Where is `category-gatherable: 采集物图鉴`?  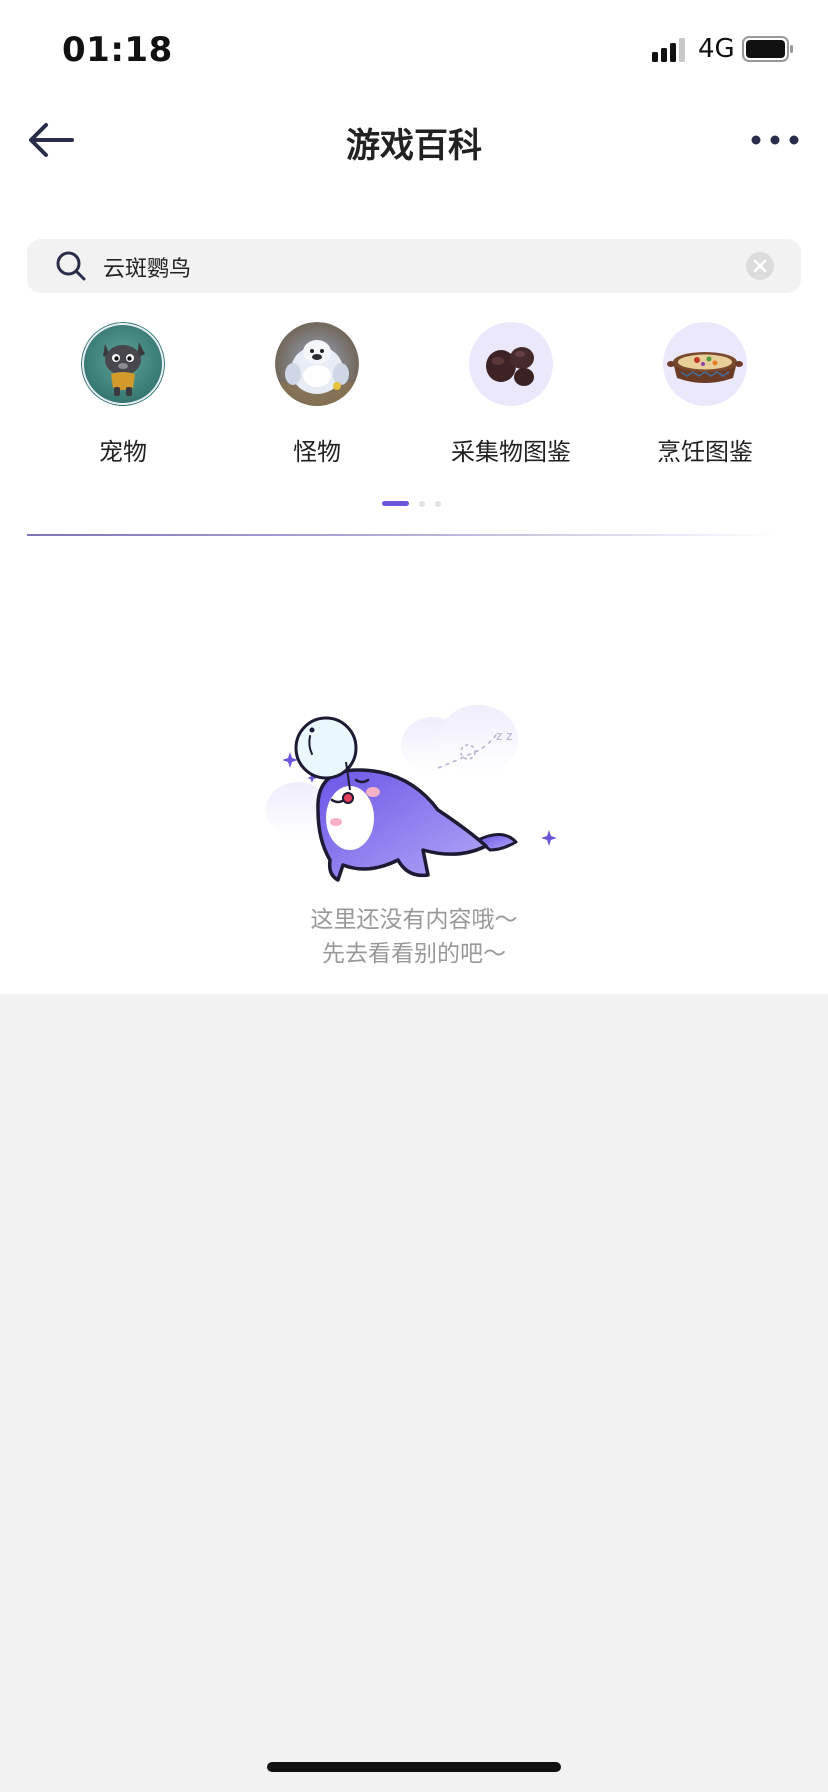
category-gatherable: 采集物图鉴 is located at coordinates (511, 397).